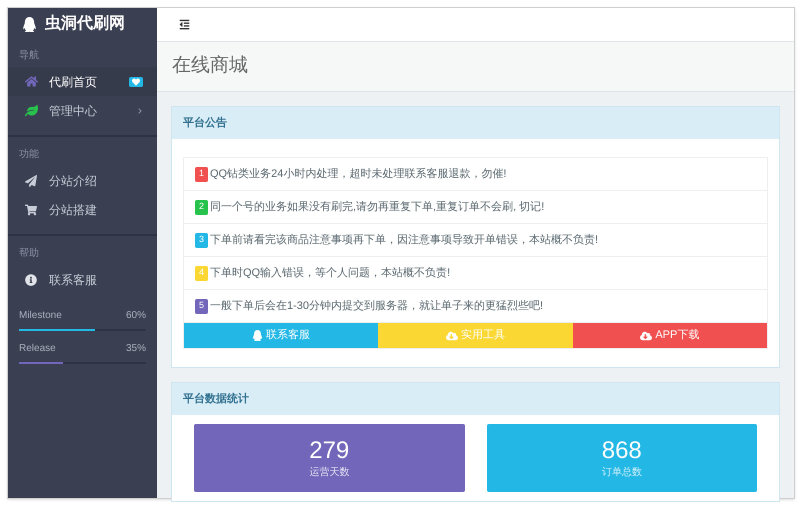 The image size is (804, 506). Describe the element at coordinates (329, 450) in the screenshot. I see `stat-value: 279` at that location.